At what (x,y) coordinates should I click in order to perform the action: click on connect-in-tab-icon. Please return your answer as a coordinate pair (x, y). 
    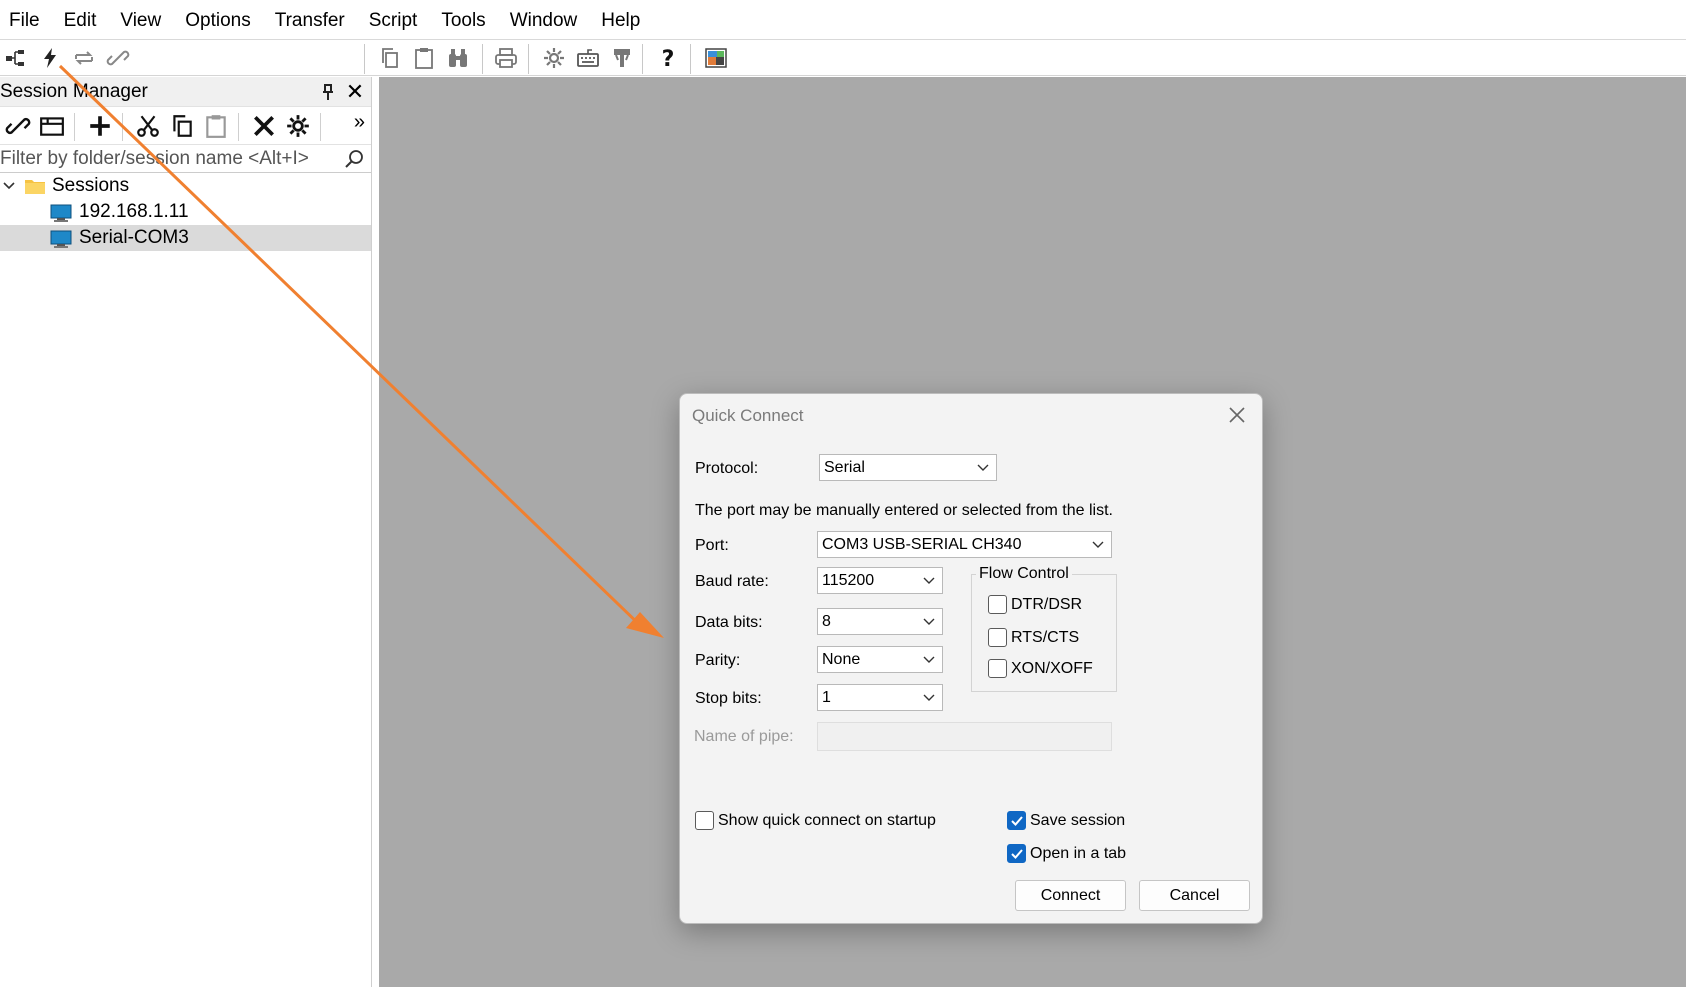
    Looking at the image, I should click on (16, 58).